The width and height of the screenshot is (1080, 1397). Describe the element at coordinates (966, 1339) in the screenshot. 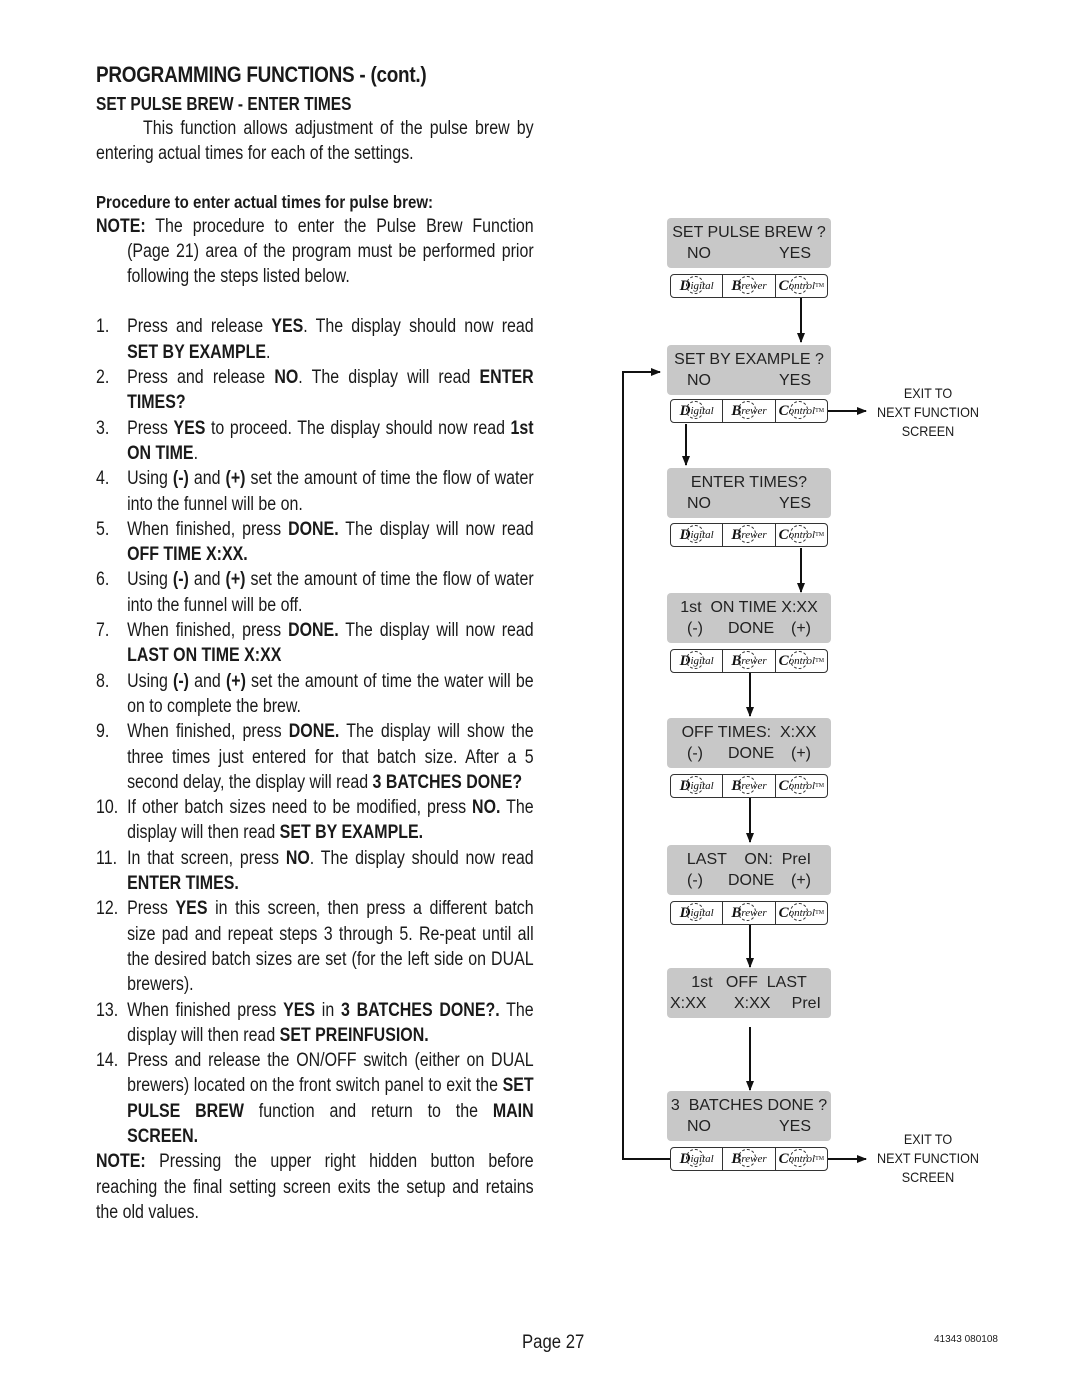

I see `document-code: 41343 080108` at that location.